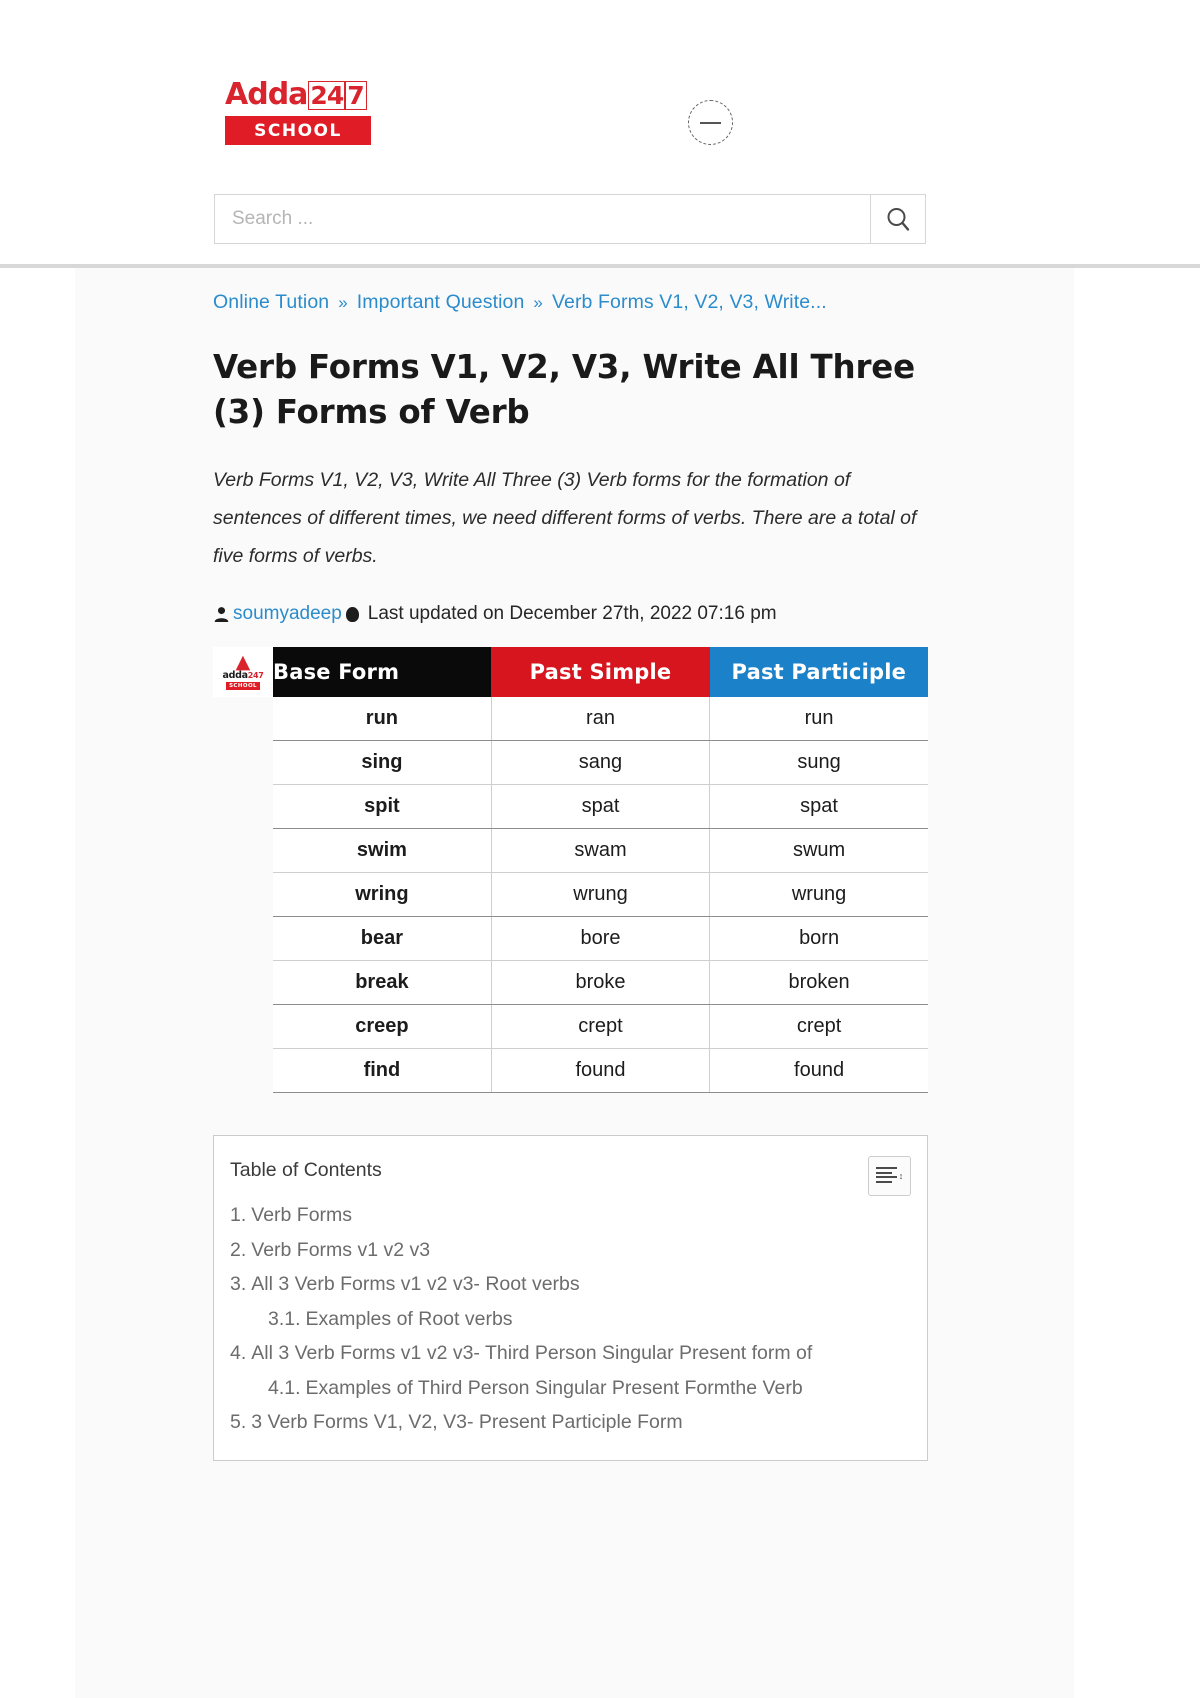 The height and width of the screenshot is (1698, 1200). What do you see at coordinates (601, 762) in the screenshot?
I see `table-cell: sang` at bounding box center [601, 762].